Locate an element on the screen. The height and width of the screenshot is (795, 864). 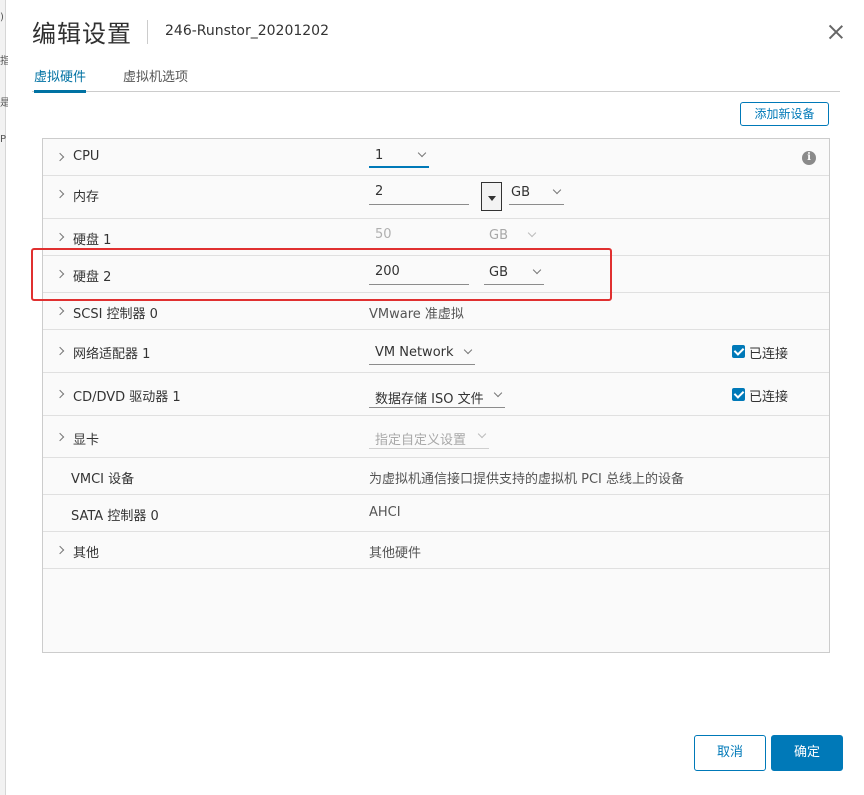
sata-label: SATA 控制器 0 is located at coordinates (115, 516).